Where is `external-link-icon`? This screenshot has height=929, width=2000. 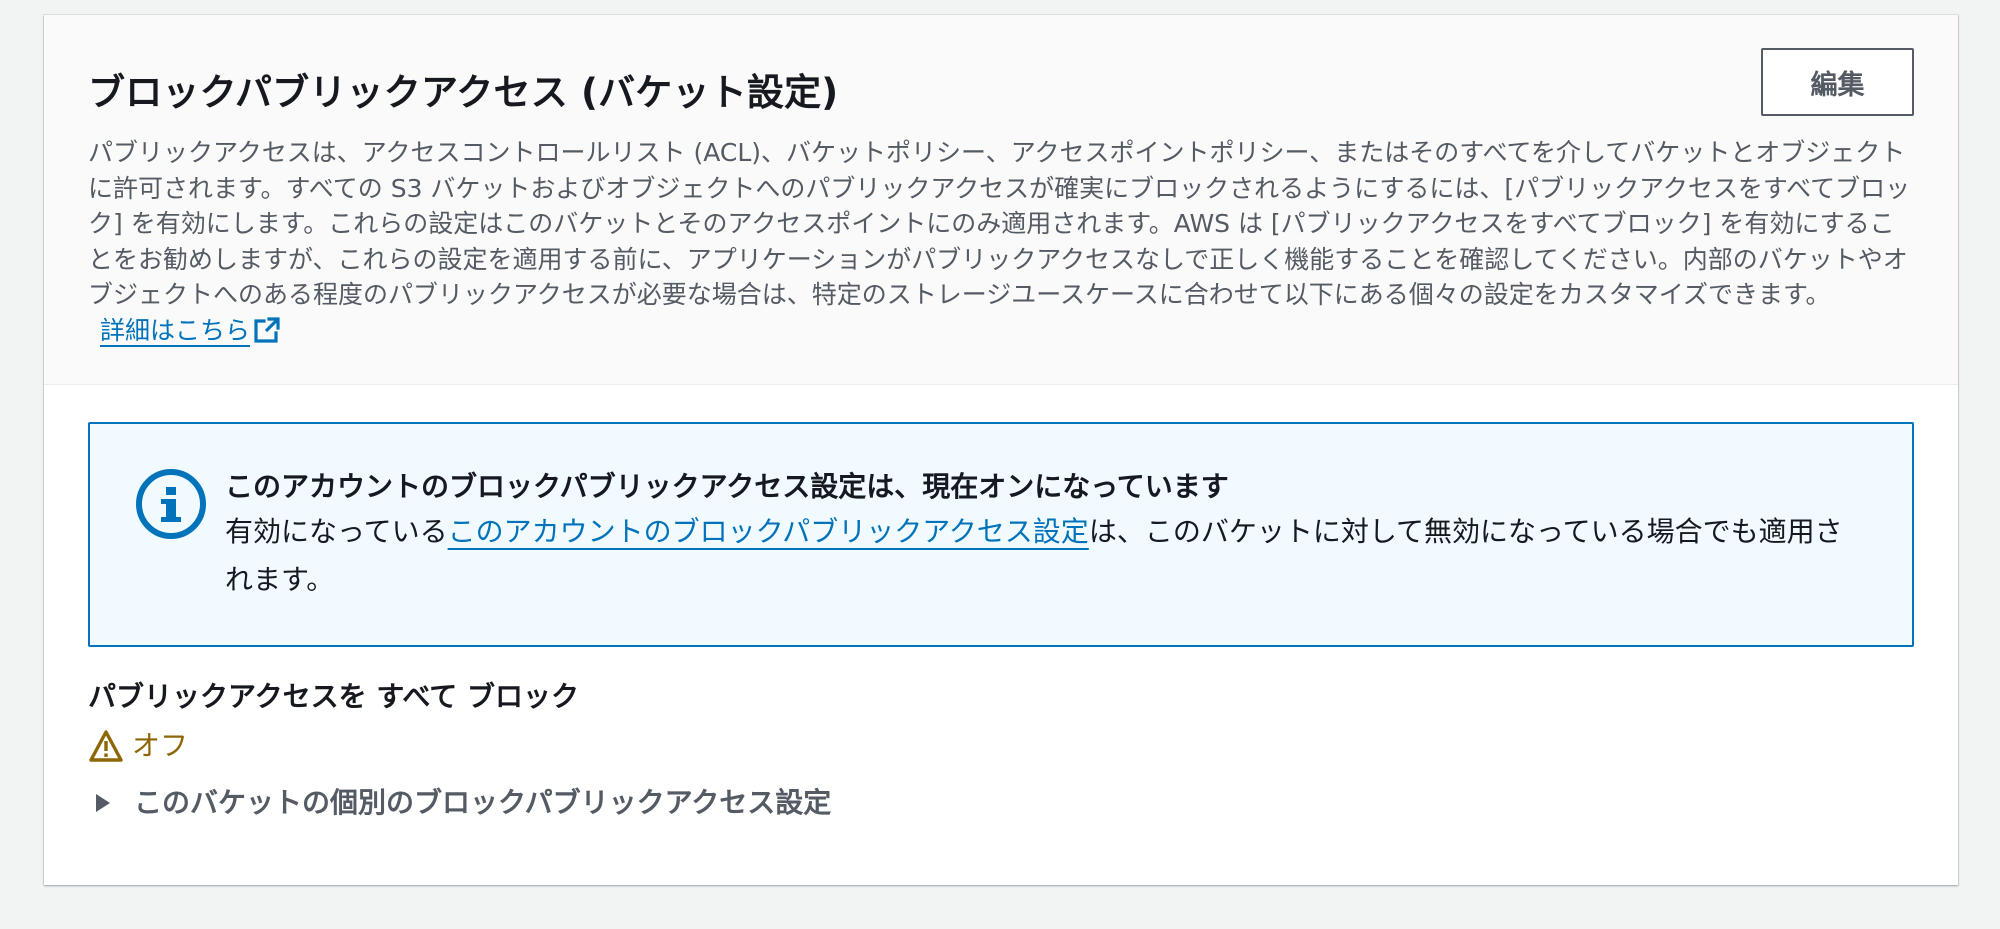
external-link-icon is located at coordinates (267, 329).